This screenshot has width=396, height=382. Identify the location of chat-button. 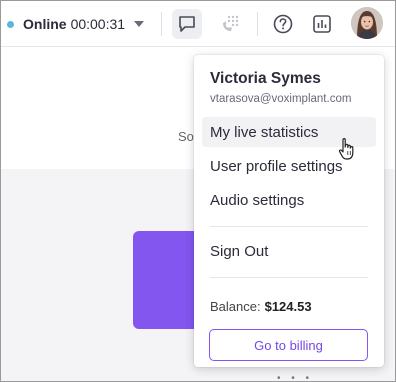
(187, 24).